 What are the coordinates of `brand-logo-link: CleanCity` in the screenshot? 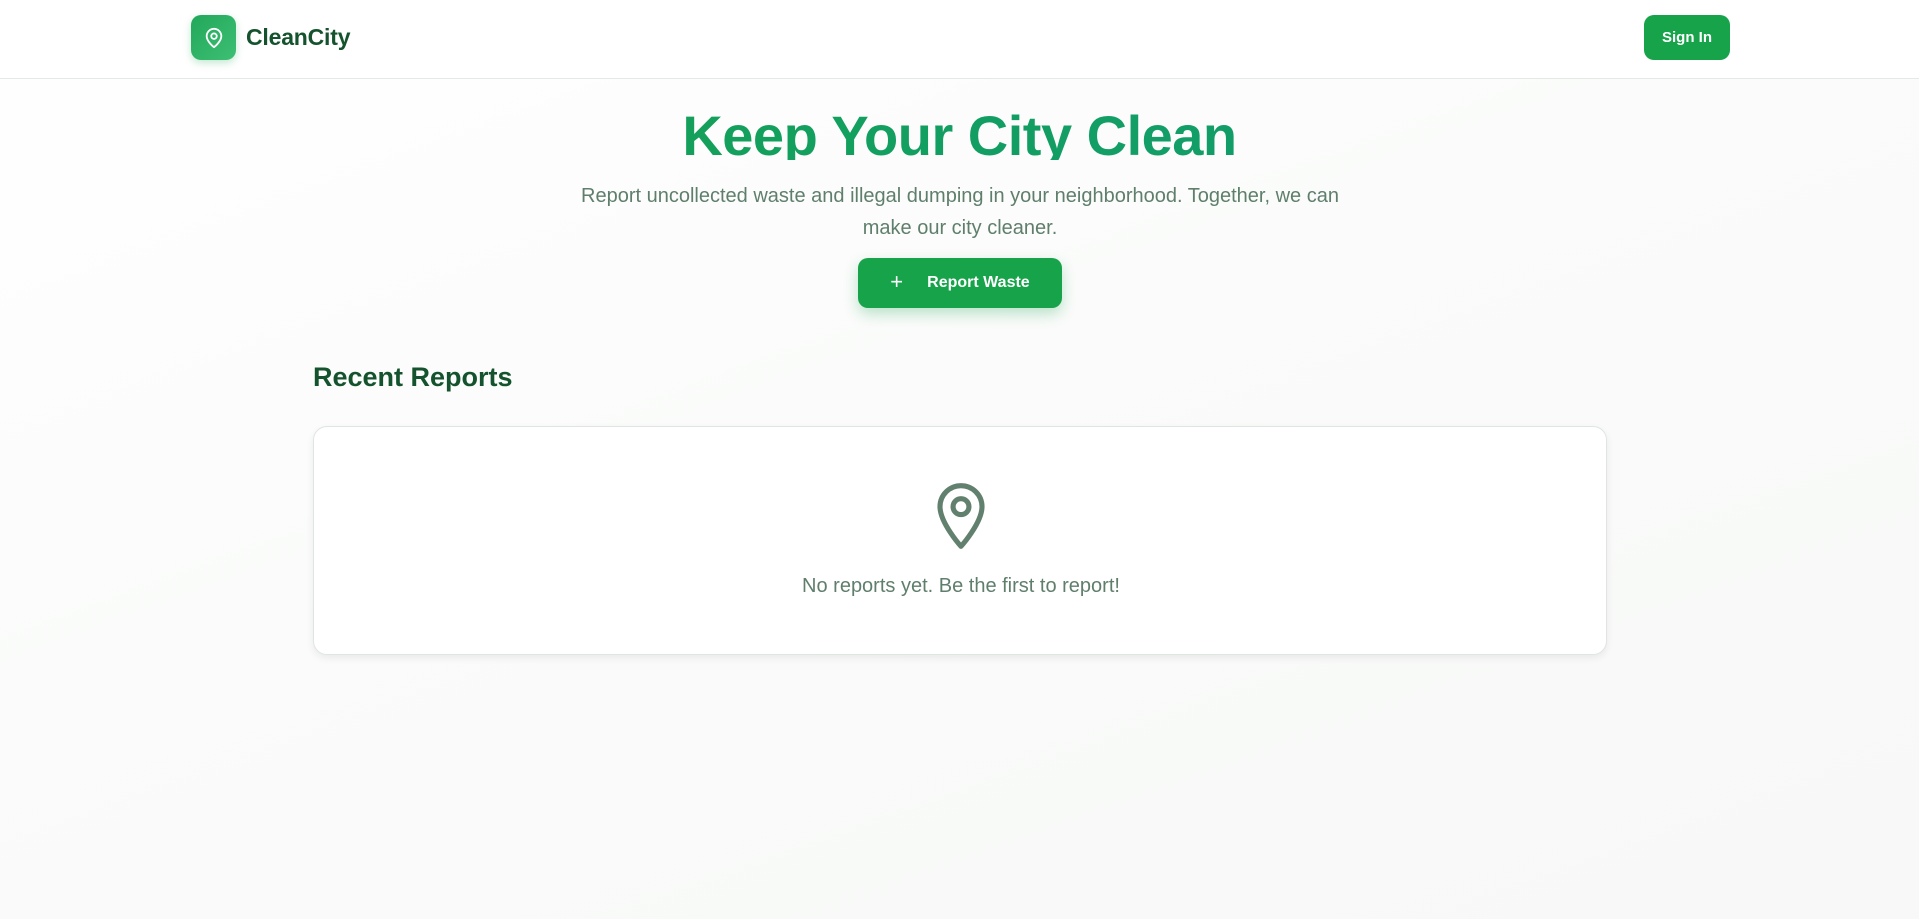 It's located at (270, 37).